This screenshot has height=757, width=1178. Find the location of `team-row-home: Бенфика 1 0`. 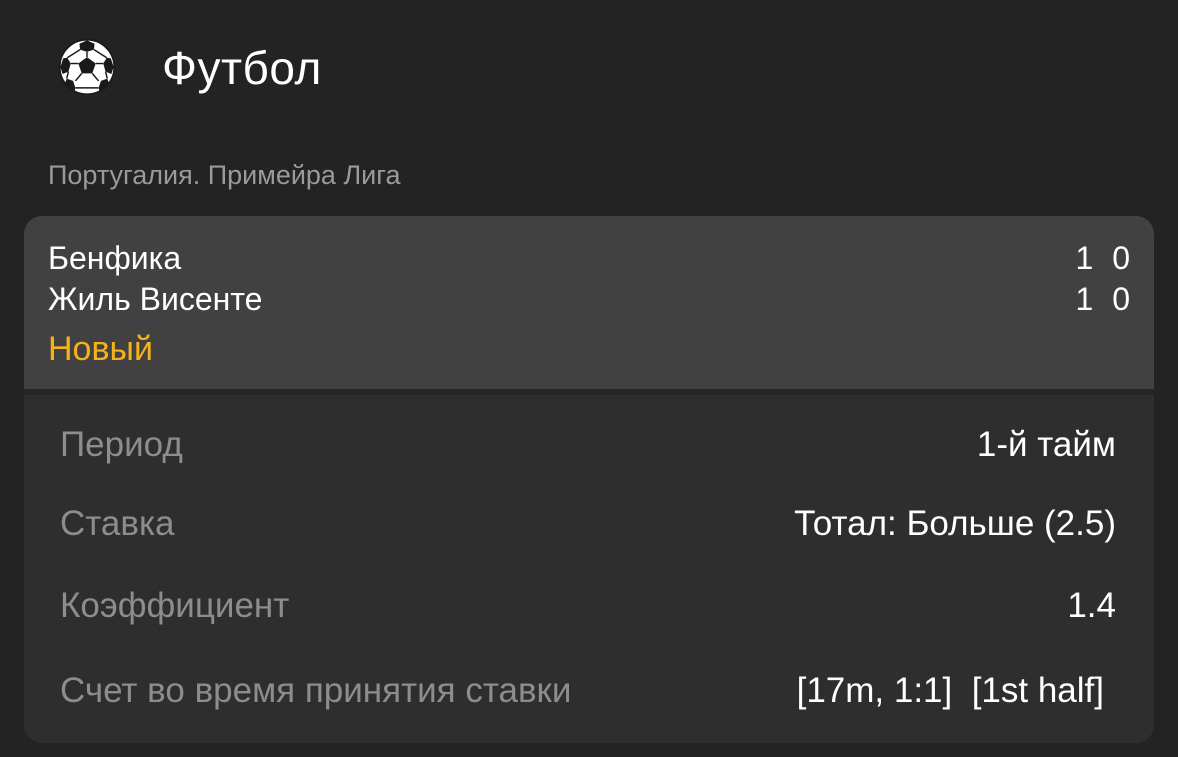

team-row-home: Бенфика 1 0 is located at coordinates (589, 258).